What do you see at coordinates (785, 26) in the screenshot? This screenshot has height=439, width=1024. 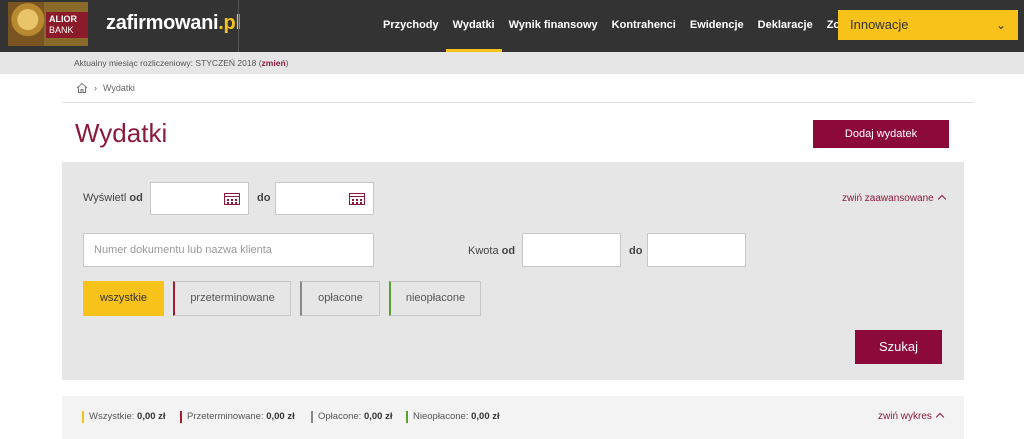 I see `nav-item-deklaracje: Deklaracje` at bounding box center [785, 26].